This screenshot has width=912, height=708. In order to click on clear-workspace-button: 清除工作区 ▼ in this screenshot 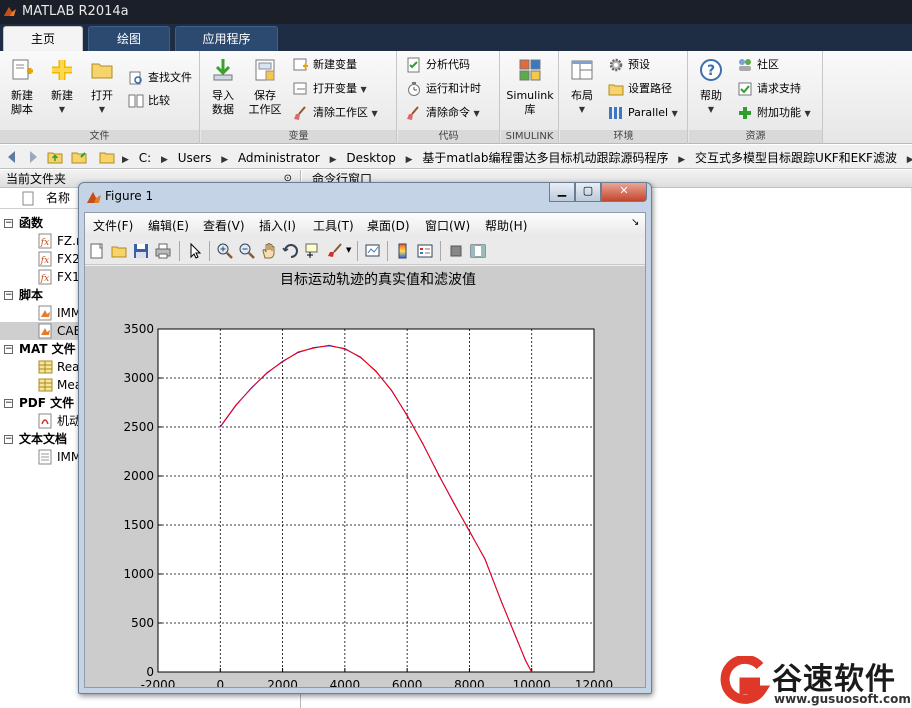, I will do `click(335, 113)`.